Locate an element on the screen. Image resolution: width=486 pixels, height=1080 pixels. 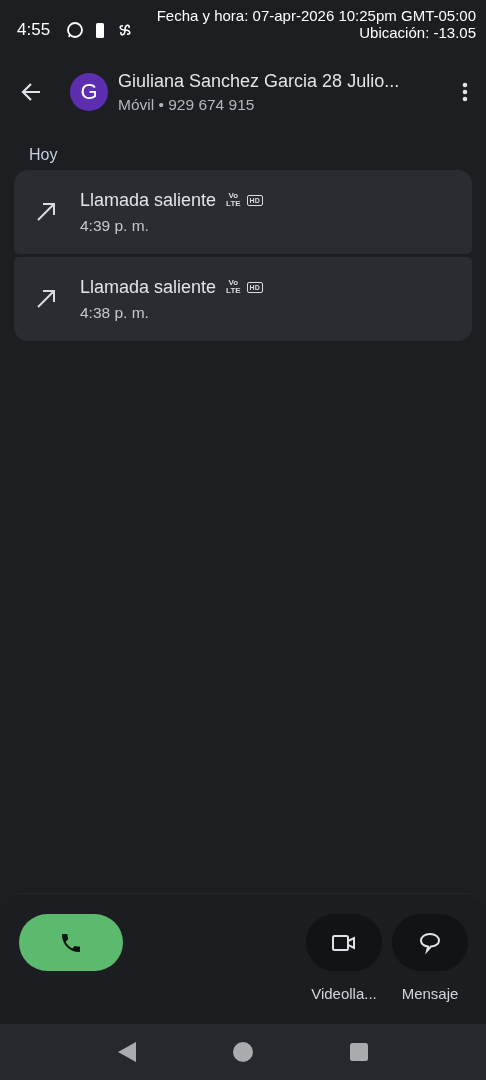
battery-icon is located at coordinates (100, 30).